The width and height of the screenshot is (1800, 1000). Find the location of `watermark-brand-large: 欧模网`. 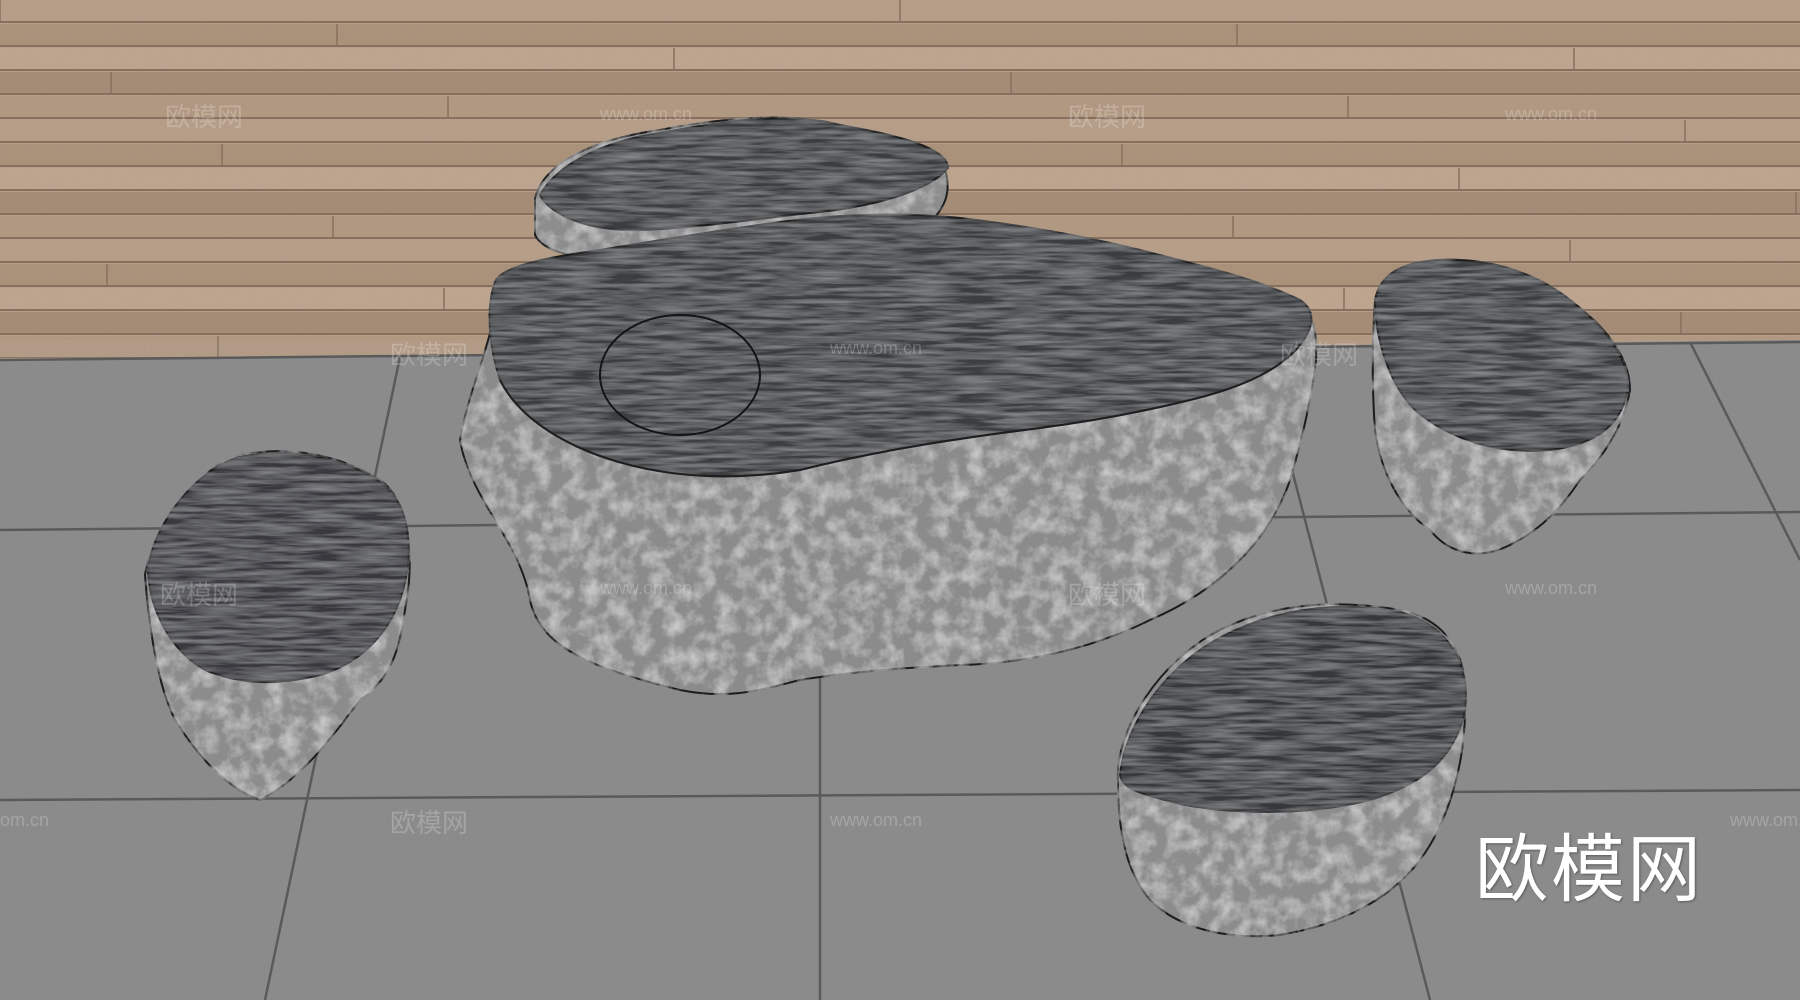

watermark-brand-large: 欧模网 is located at coordinates (1589, 870).